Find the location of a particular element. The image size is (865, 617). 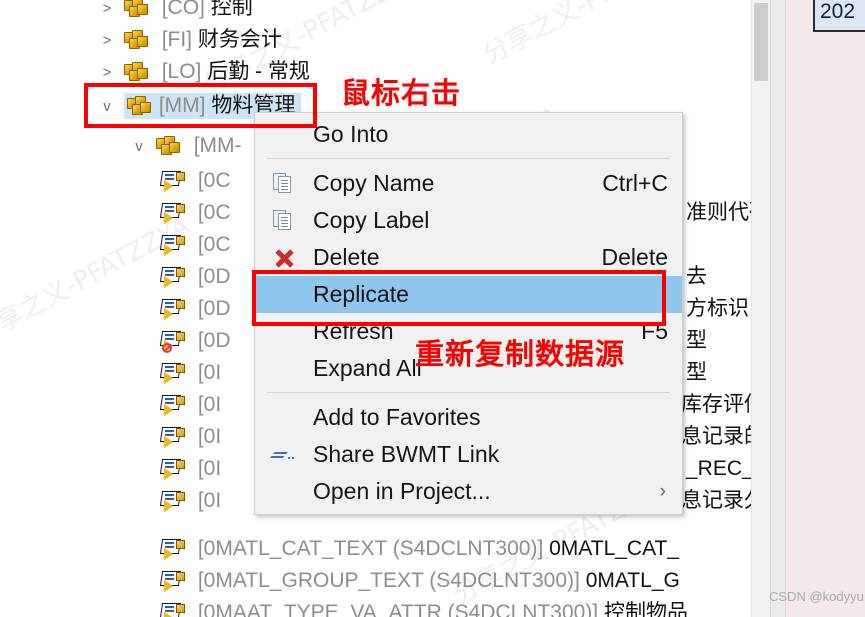

menu-item-go-into: Go Into is located at coordinates (468, 134).